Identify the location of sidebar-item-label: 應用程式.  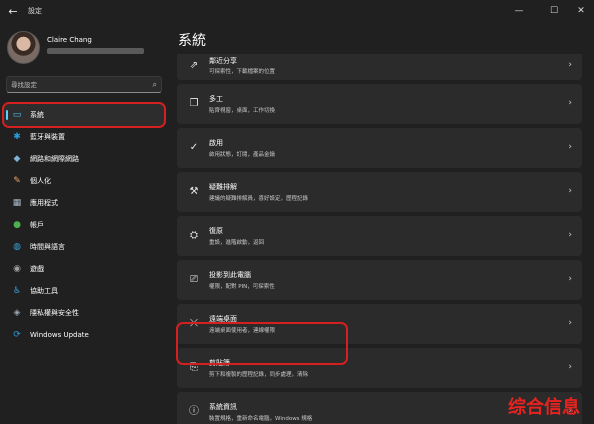
(44, 203).